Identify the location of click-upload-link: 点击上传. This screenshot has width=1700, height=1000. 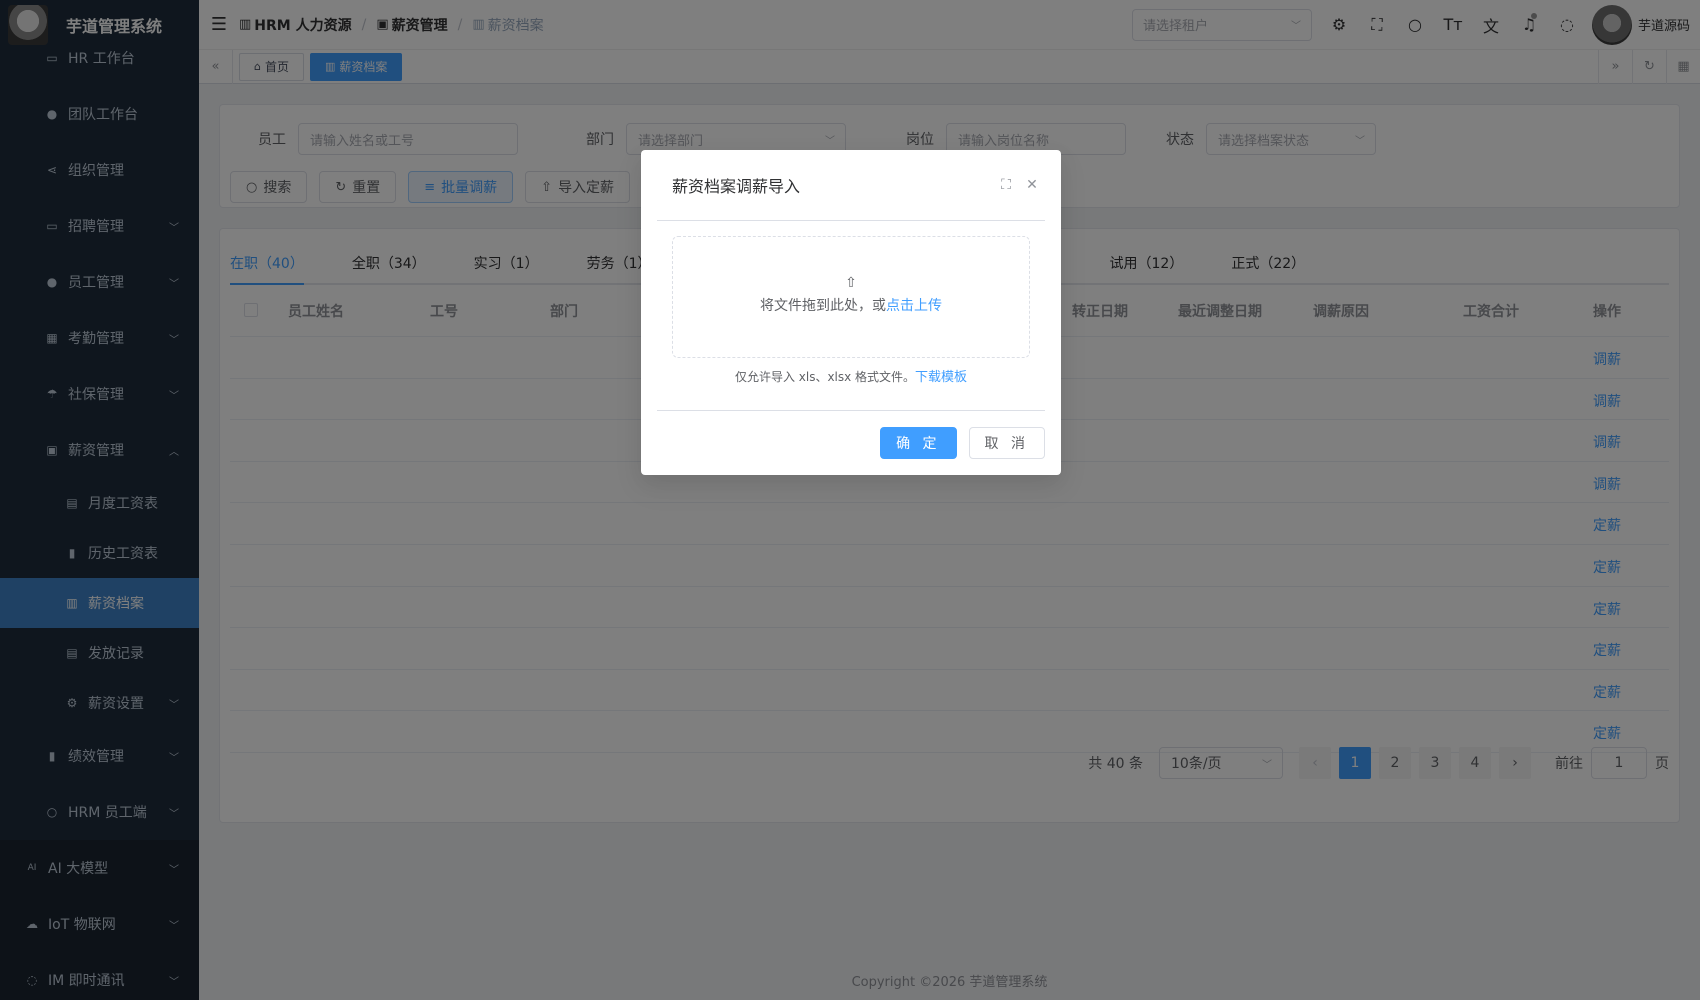
(914, 306).